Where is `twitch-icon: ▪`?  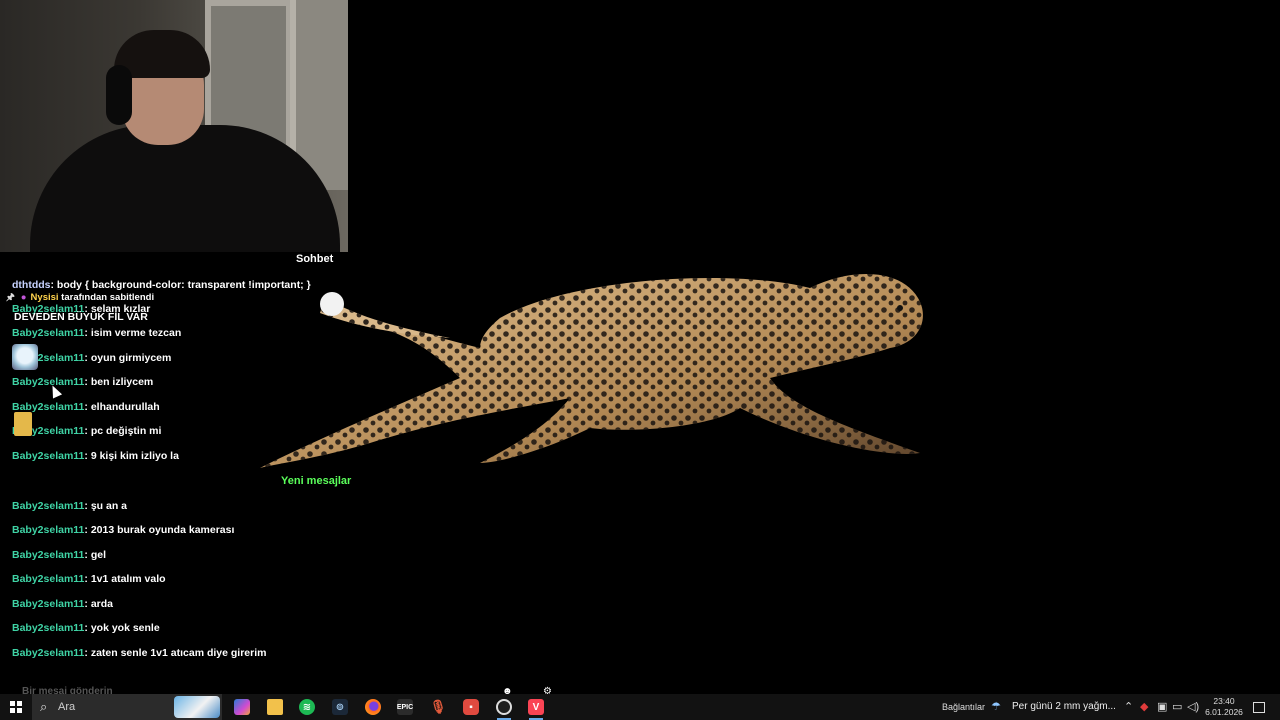 twitch-icon: ▪ is located at coordinates (471, 707).